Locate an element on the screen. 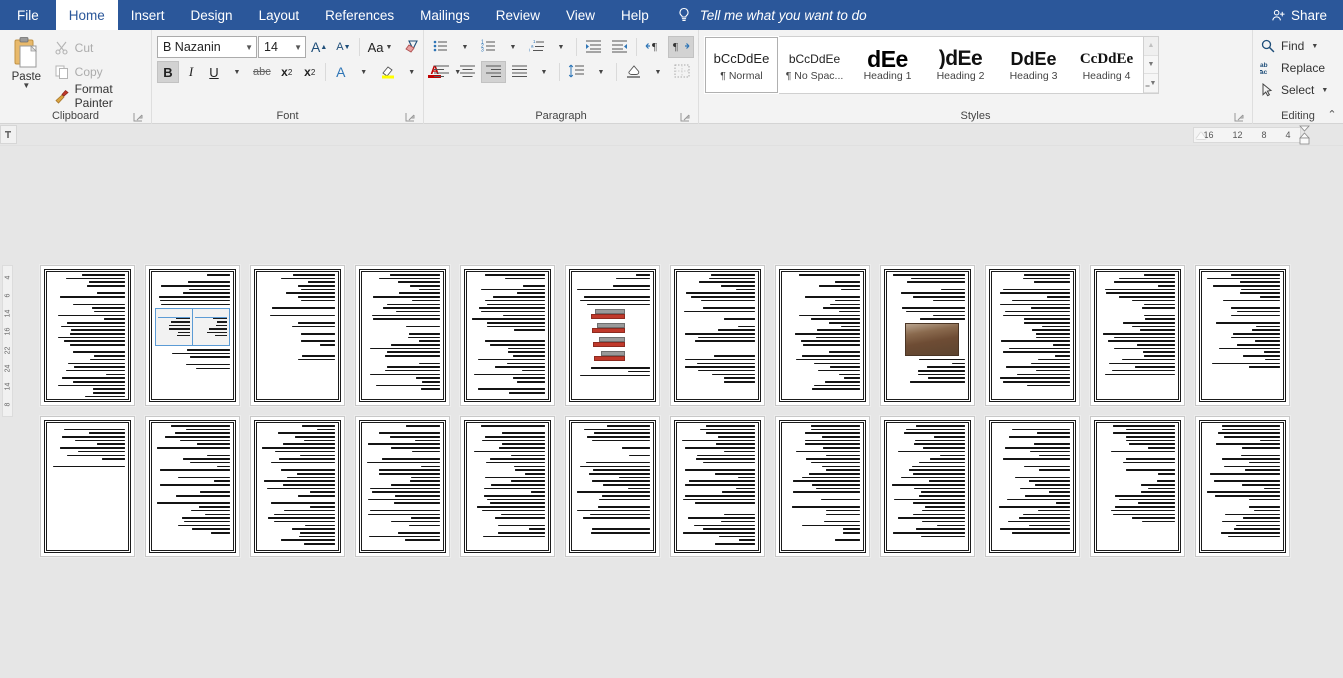 The image size is (1343, 678). ribbon-tab-references: References is located at coordinates (359, 15).